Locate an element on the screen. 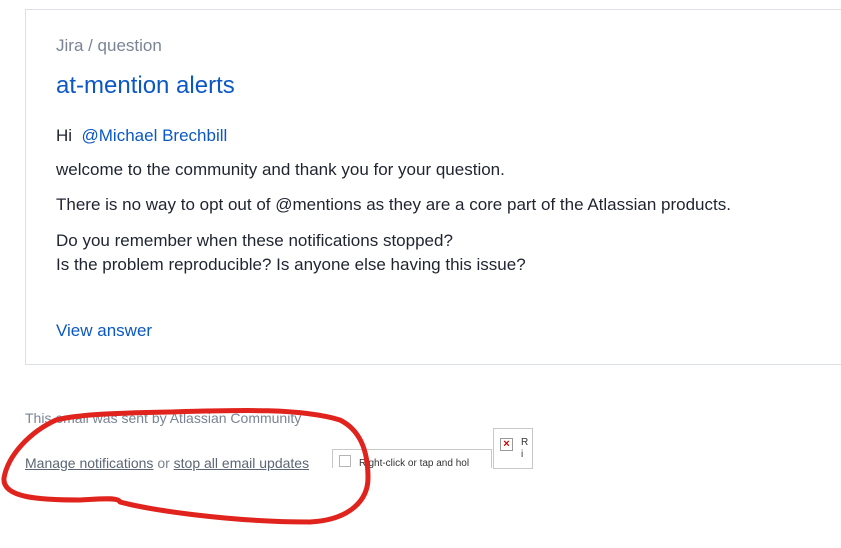 This screenshot has height=548, width=841. stop-email-updates-link: stop all email updates is located at coordinates (241, 463).